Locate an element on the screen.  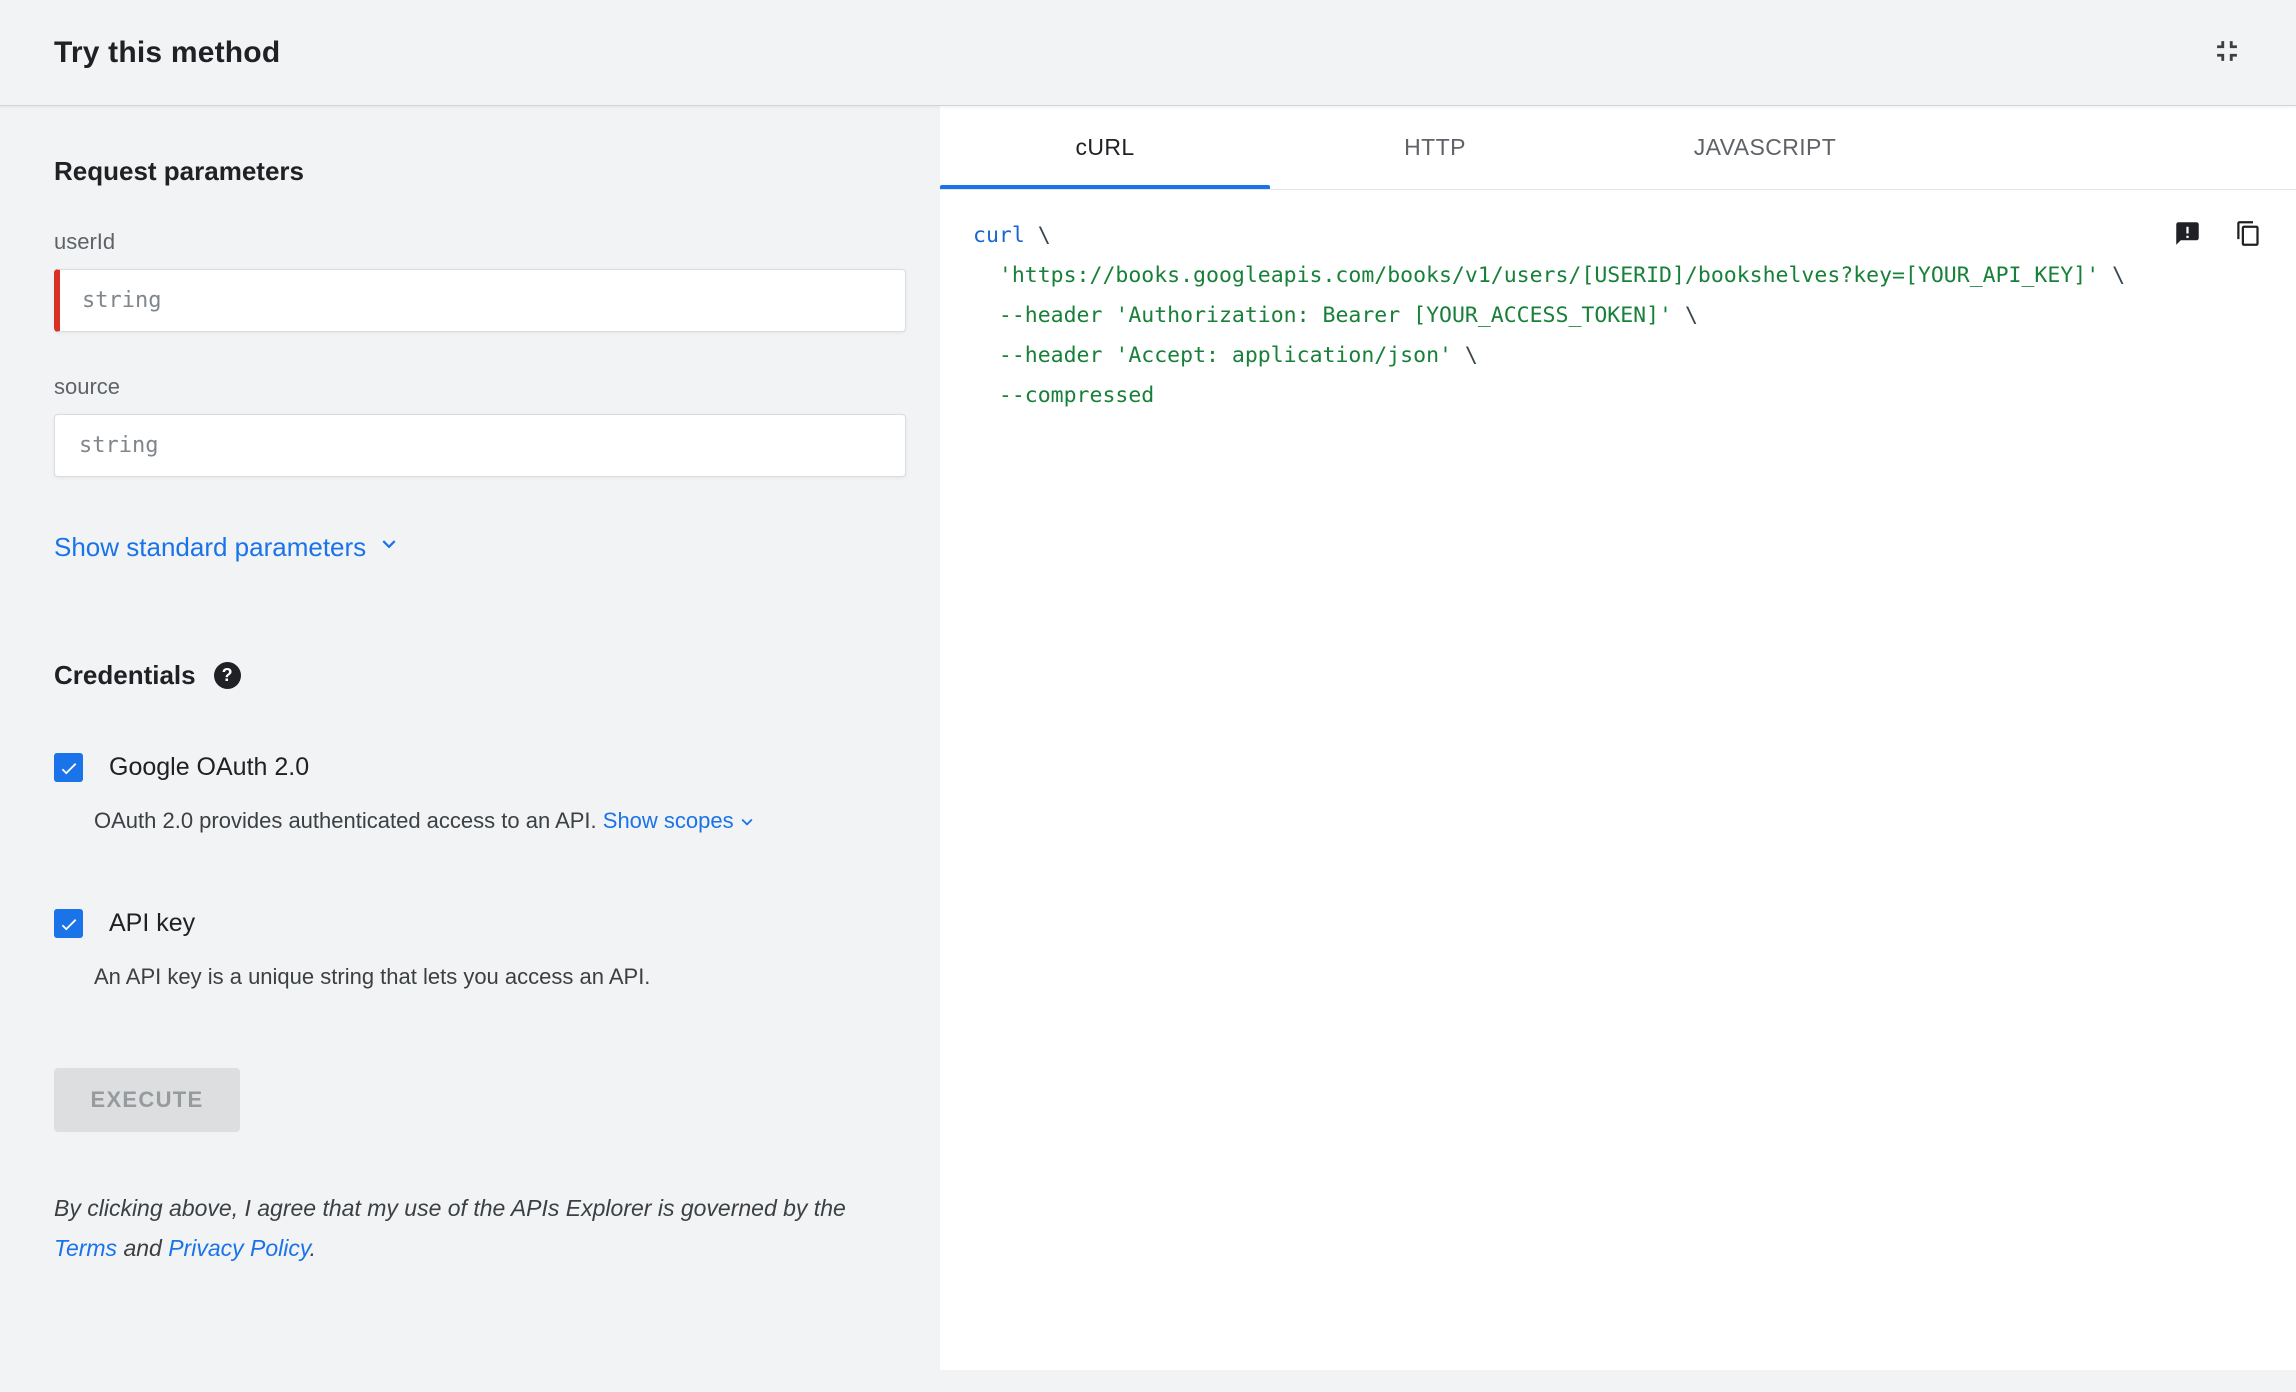
request-parameters-heading: Request parameters is located at coordinates (179, 171).